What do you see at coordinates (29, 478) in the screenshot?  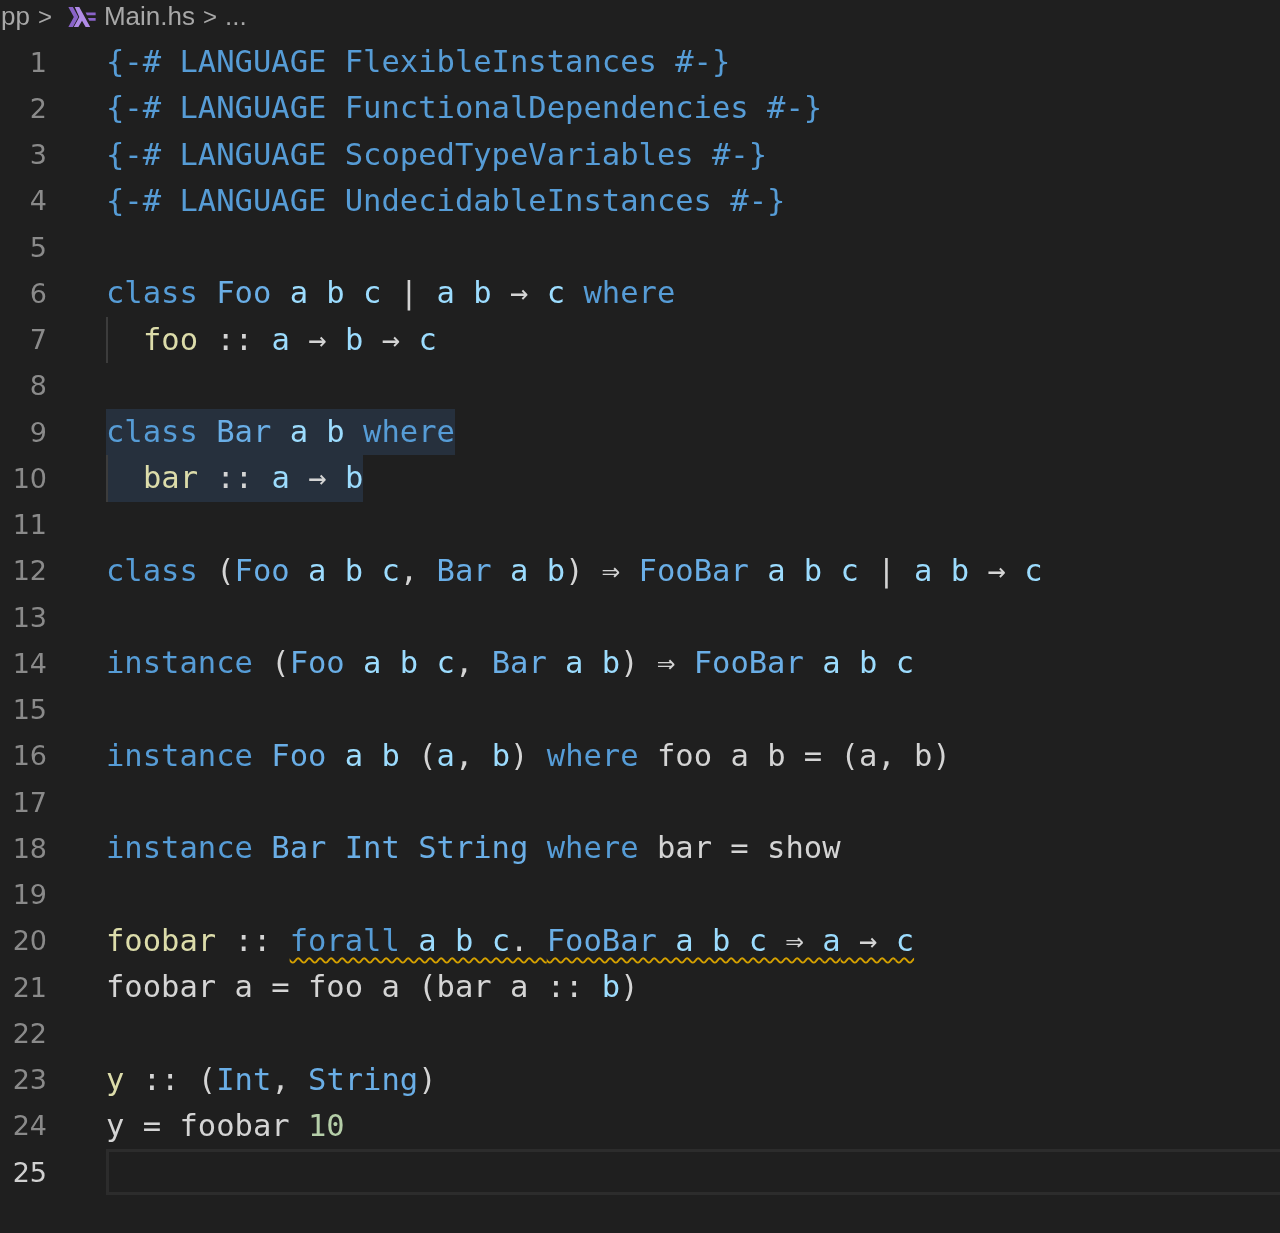 I see `line-number: 10` at bounding box center [29, 478].